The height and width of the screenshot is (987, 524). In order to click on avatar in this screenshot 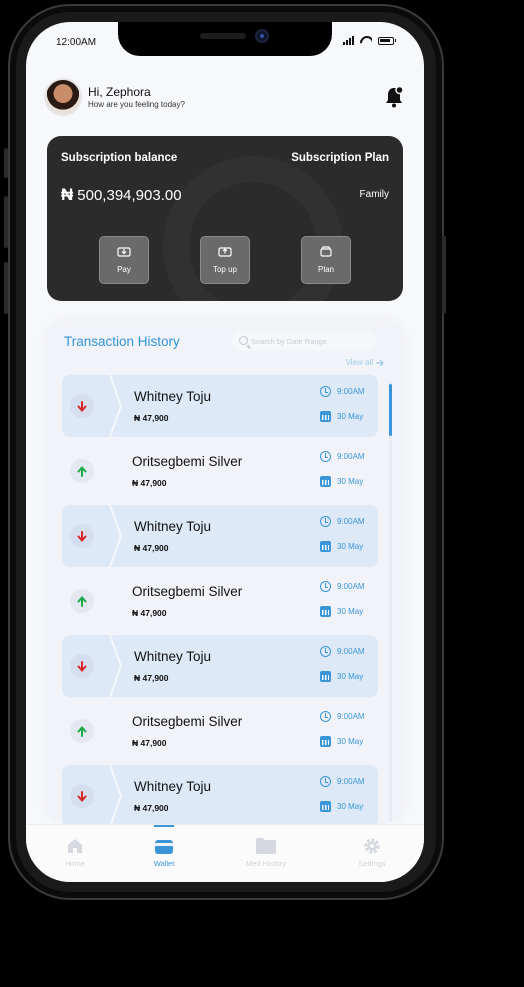, I will do `click(63, 97)`.